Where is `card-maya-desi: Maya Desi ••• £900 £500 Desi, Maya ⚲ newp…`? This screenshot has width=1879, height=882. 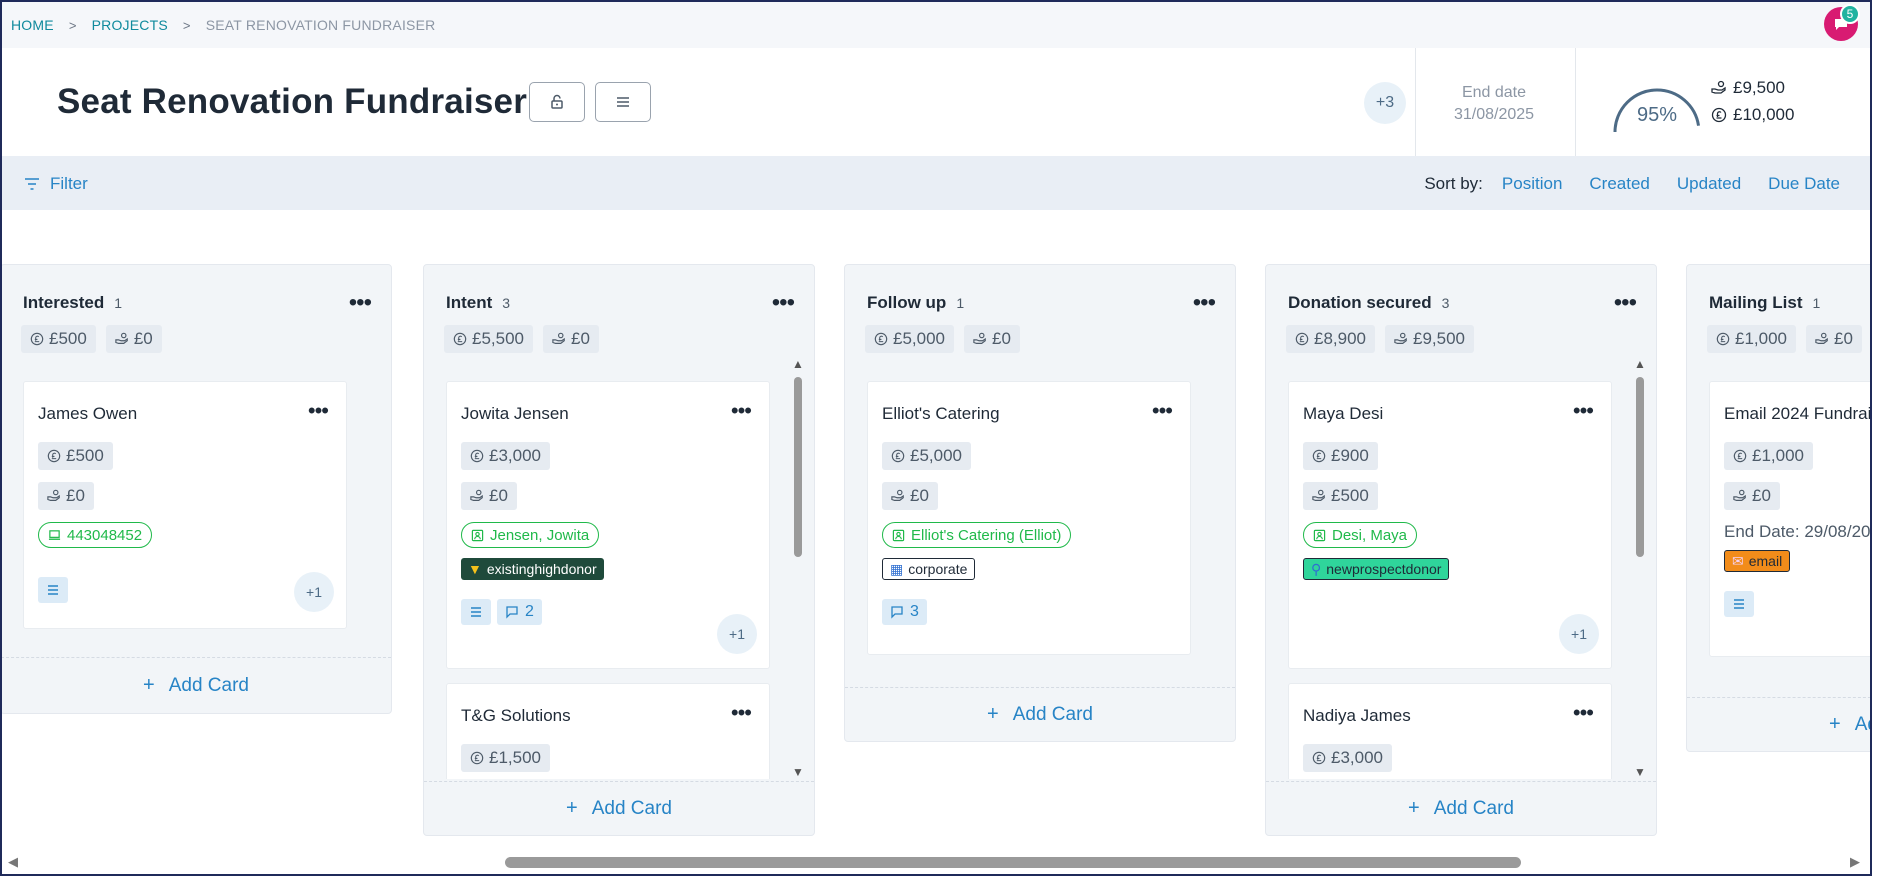 card-maya-desi: Maya Desi ••• £900 £500 Desi, Maya ⚲ newp… is located at coordinates (1450, 525).